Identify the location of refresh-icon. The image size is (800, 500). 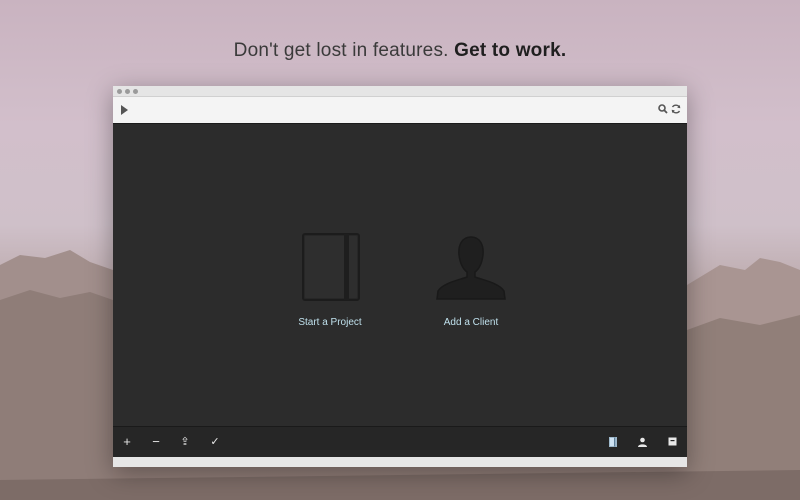
(676, 109).